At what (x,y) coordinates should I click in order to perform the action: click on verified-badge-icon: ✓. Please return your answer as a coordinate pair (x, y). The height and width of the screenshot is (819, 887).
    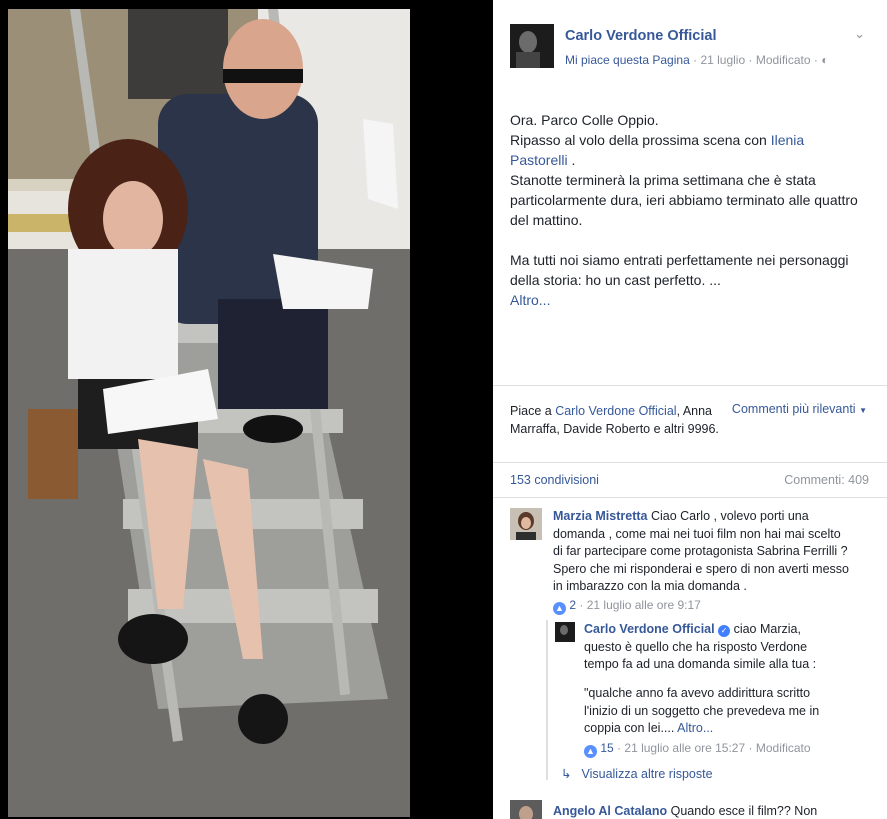
    Looking at the image, I should click on (724, 631).